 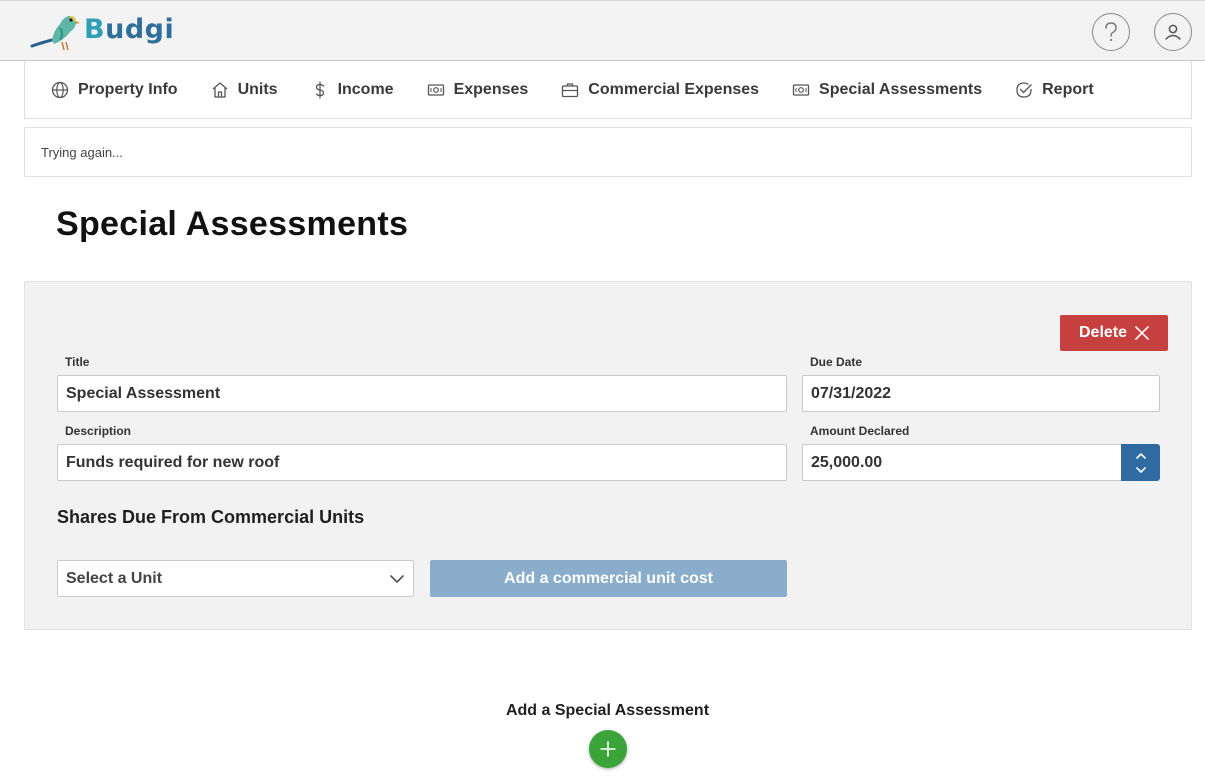 I want to click on bird-logo-icon, so click(x=55, y=33).